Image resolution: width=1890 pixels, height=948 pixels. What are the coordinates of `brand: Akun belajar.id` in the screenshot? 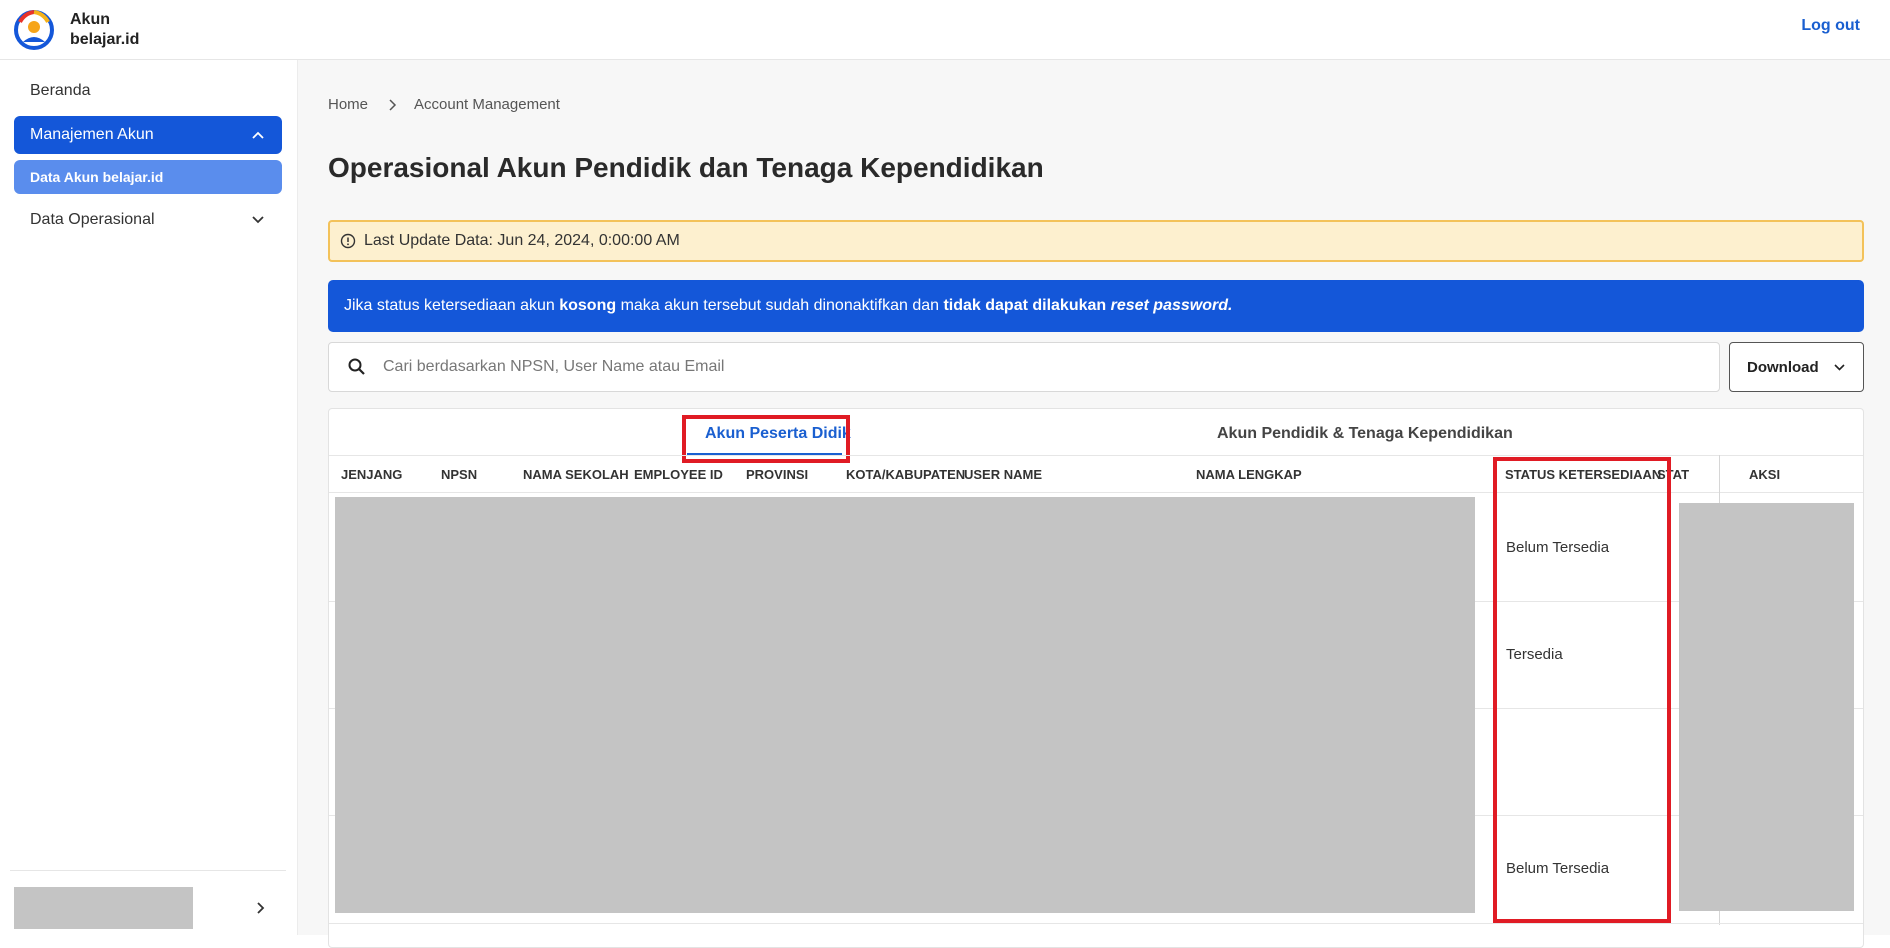 It's located at (76, 29).